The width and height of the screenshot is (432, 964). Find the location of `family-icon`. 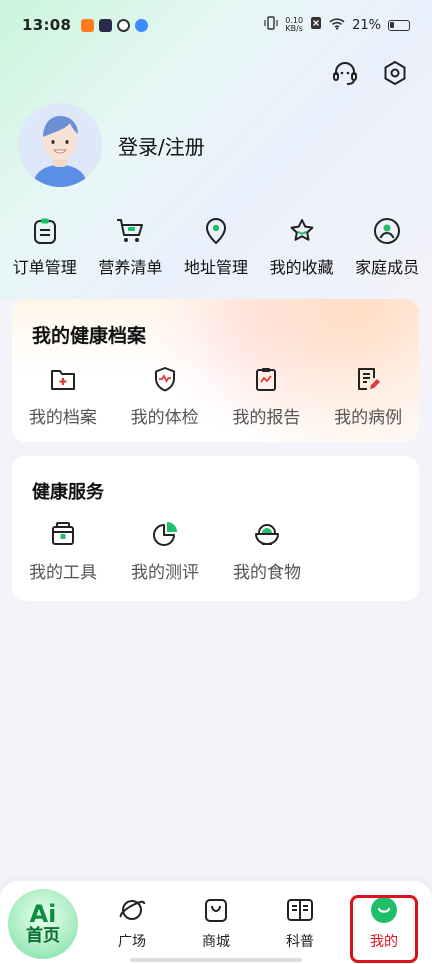

family-icon is located at coordinates (387, 231).